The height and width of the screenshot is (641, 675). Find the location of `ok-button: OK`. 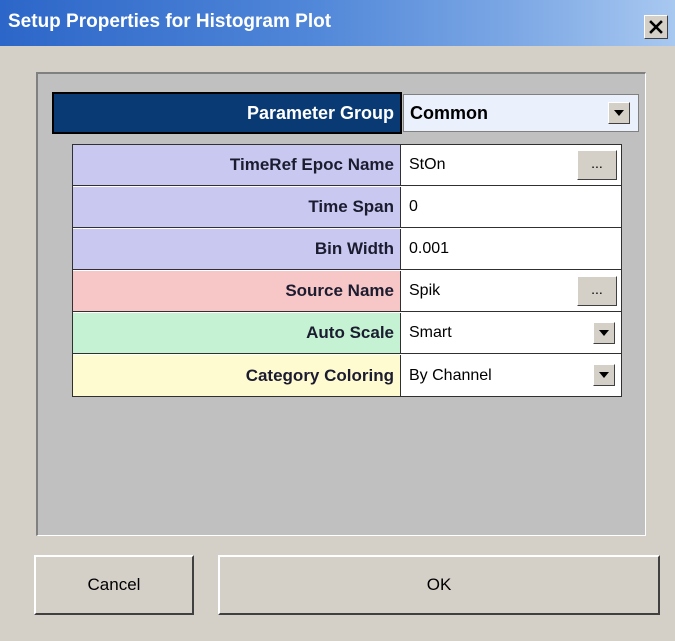

ok-button: OK is located at coordinates (439, 585).